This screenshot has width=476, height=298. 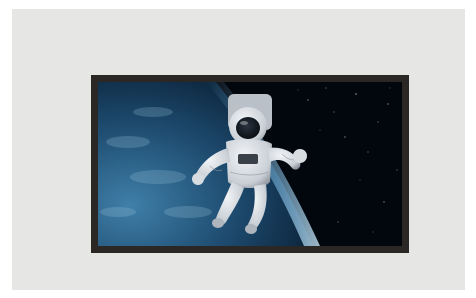 I want to click on left-boot, so click(x=218, y=223).